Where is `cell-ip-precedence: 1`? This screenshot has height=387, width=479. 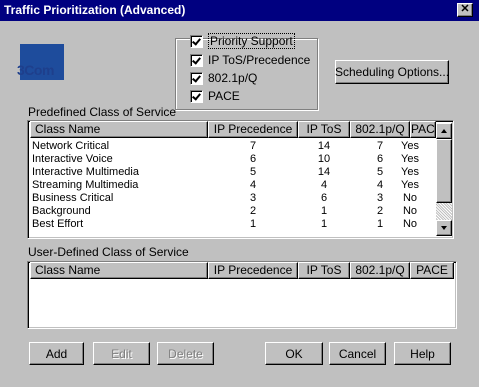 cell-ip-precedence: 1 is located at coordinates (253, 224).